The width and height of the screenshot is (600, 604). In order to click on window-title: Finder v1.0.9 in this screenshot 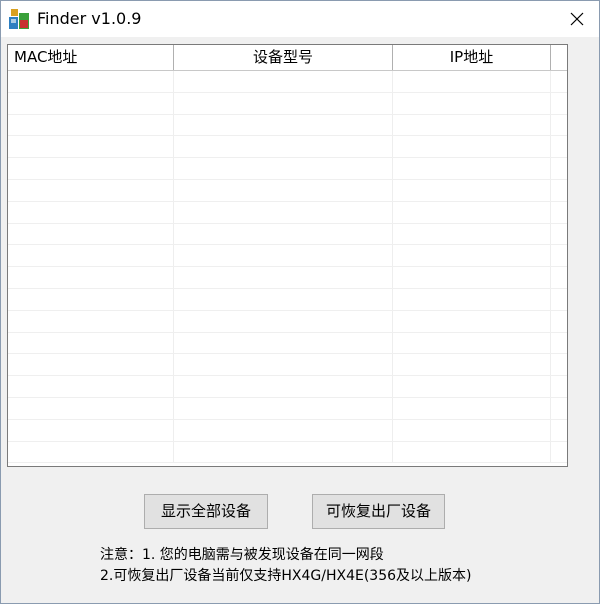, I will do `click(89, 18)`.